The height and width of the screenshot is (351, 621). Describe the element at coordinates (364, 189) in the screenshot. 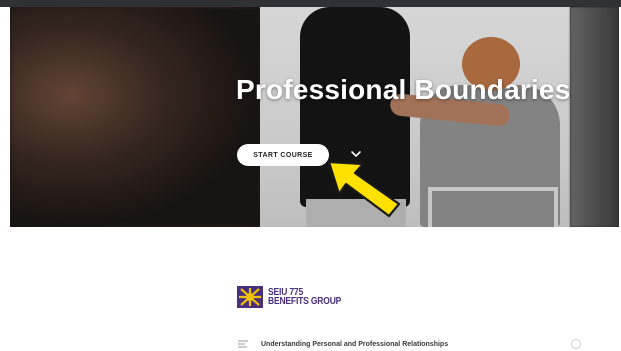

I see `yellow-pointer-arrow-icon` at that location.